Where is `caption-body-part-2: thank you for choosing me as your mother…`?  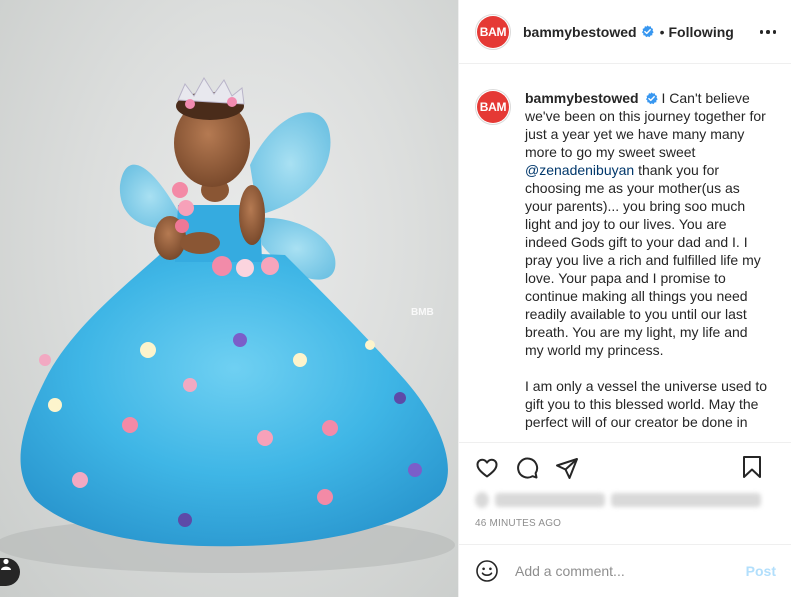 caption-body-part-2: thank you for choosing me as your mother… is located at coordinates (646, 296).